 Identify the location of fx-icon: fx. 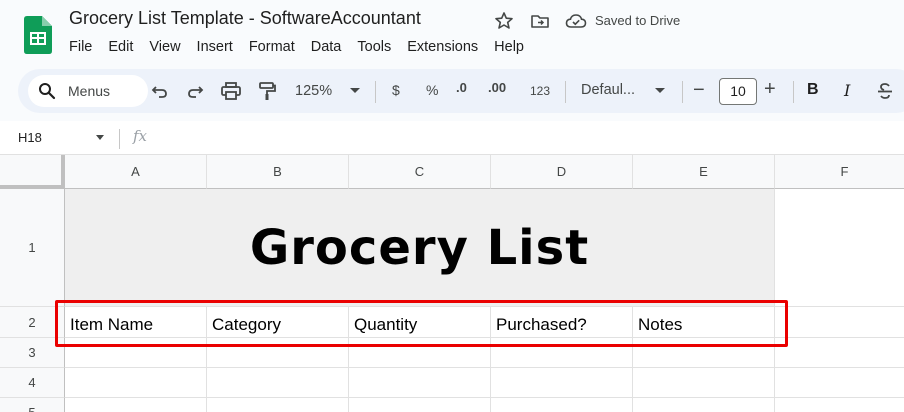
(140, 136).